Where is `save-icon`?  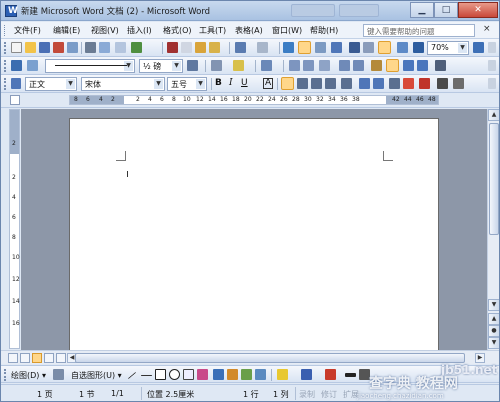
save-icon is located at coordinates (44, 47).